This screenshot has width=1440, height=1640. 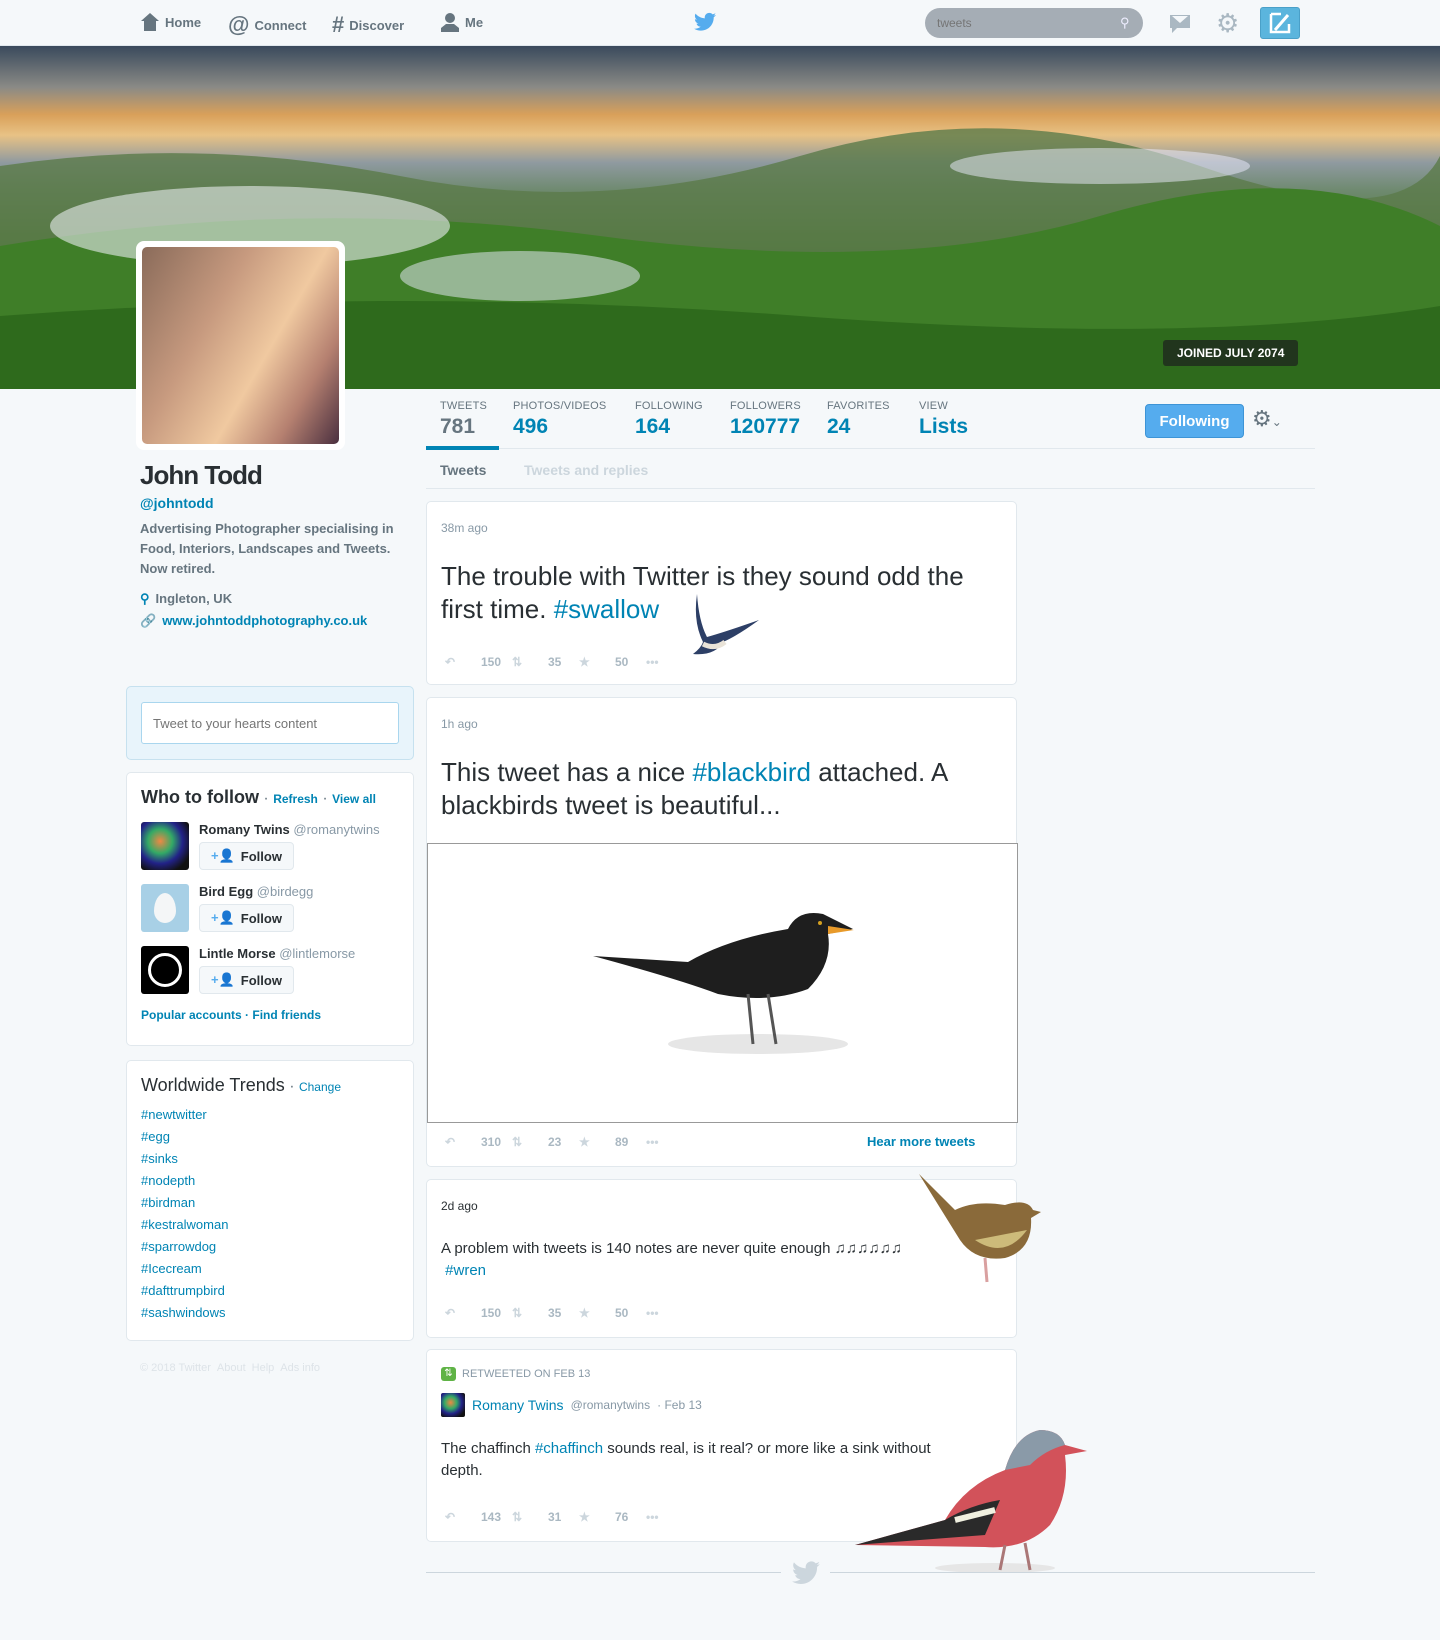 What do you see at coordinates (610, 1405) in the screenshot?
I see `author-handle: @romanytwins` at bounding box center [610, 1405].